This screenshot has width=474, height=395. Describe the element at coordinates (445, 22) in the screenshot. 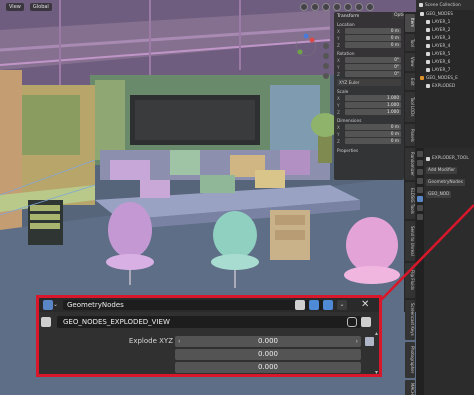

I see `outliner-item: LAYER_1` at that location.